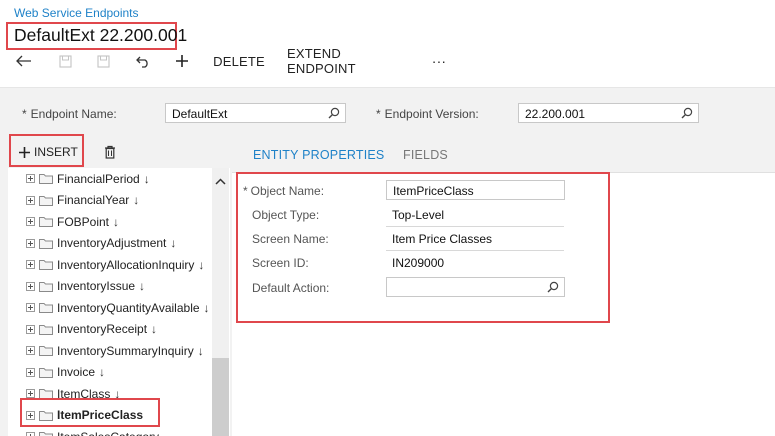  Describe the element at coordinates (439, 61) in the screenshot. I see `more-button: ···` at that location.